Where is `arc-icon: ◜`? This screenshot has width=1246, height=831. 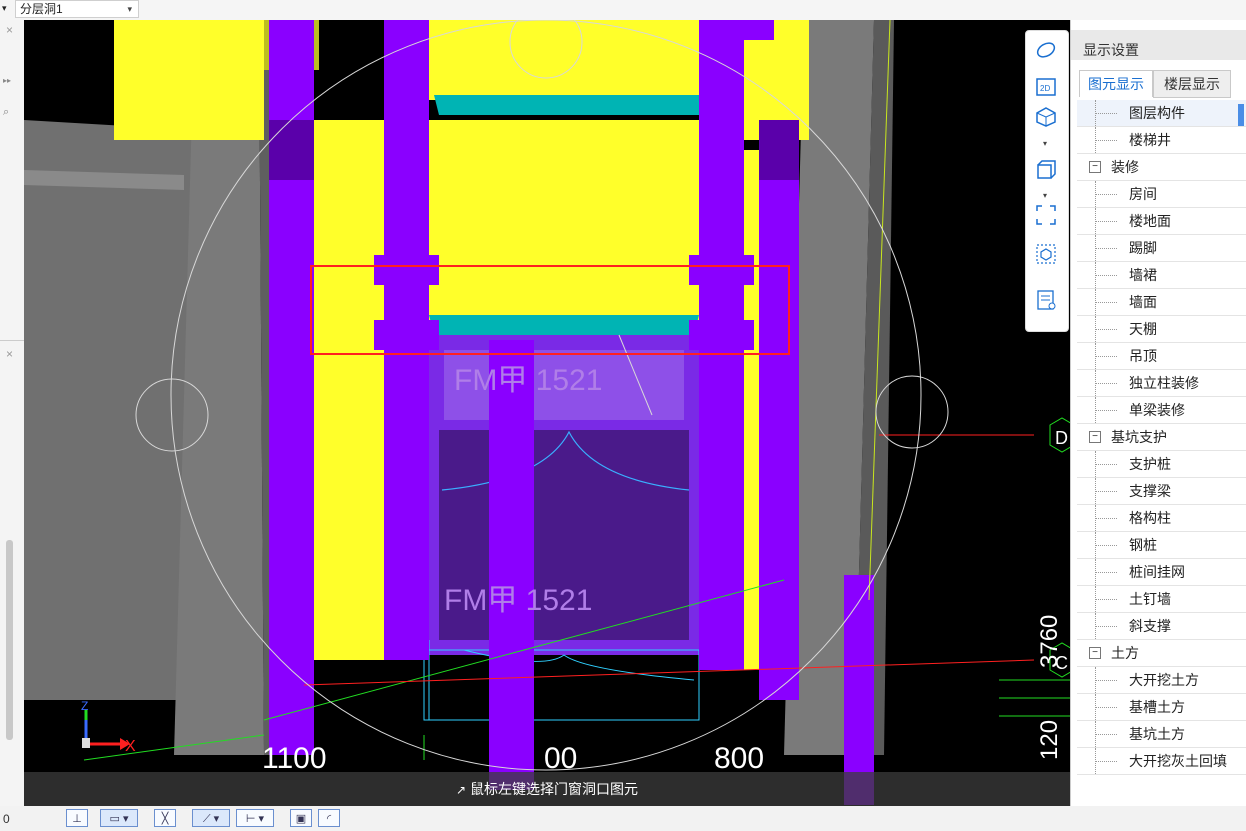
arc-icon: ◜ is located at coordinates (329, 818).